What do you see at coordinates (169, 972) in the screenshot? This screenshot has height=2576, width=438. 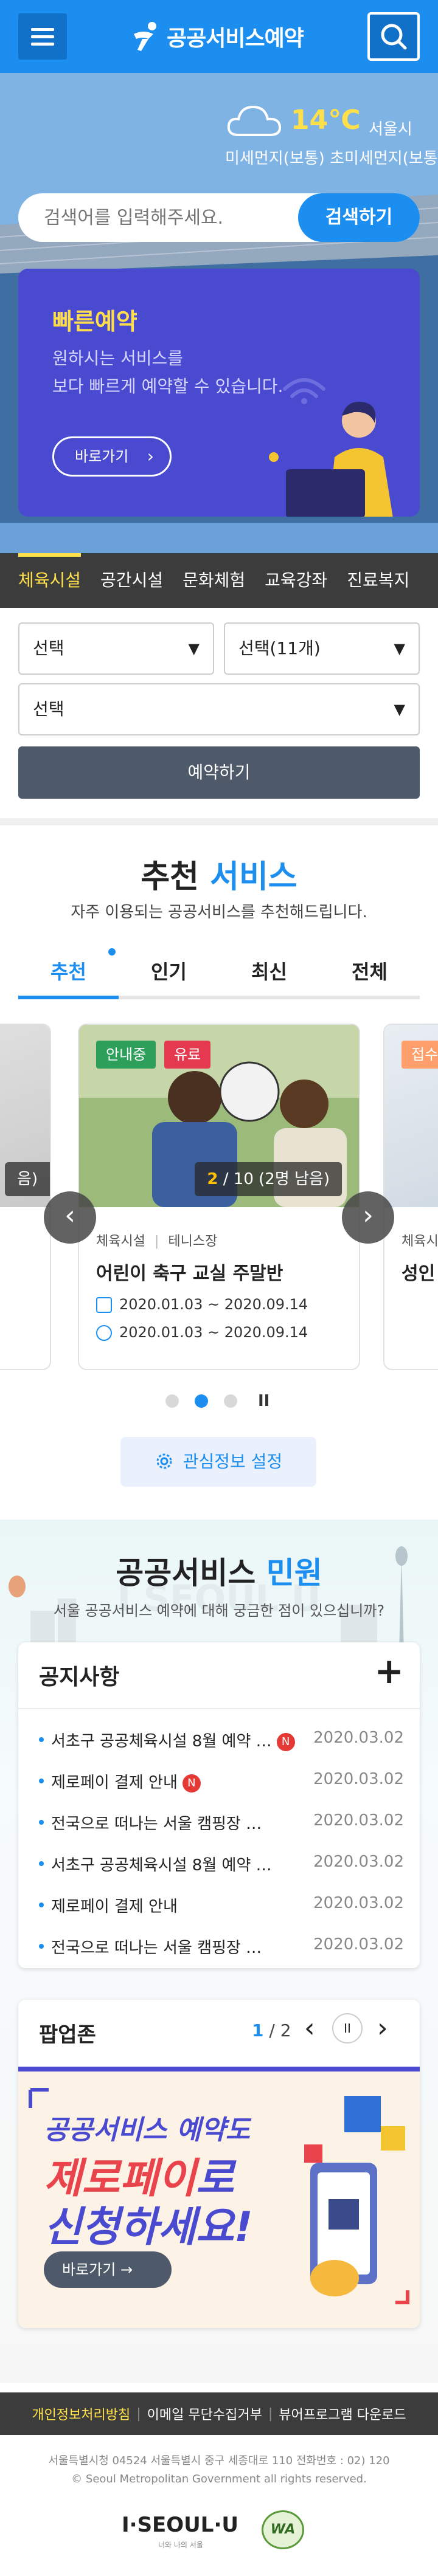 I see `tab-popular: 인기` at bounding box center [169, 972].